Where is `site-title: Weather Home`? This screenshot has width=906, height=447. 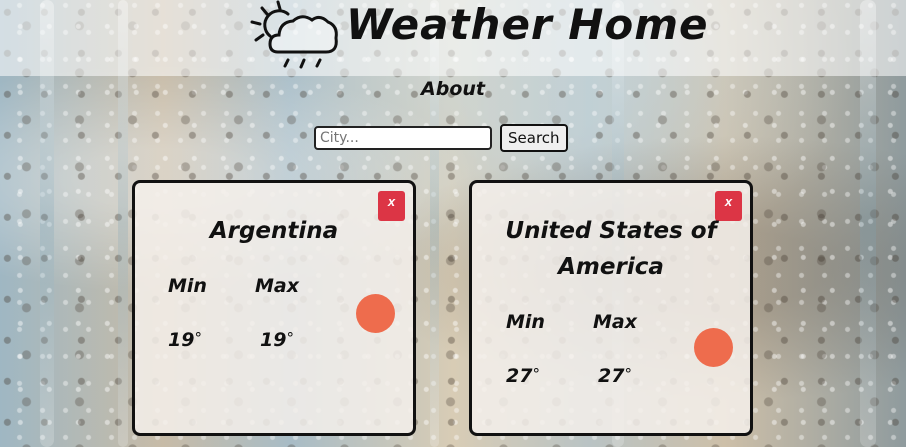 site-title: Weather Home is located at coordinates (527, 24).